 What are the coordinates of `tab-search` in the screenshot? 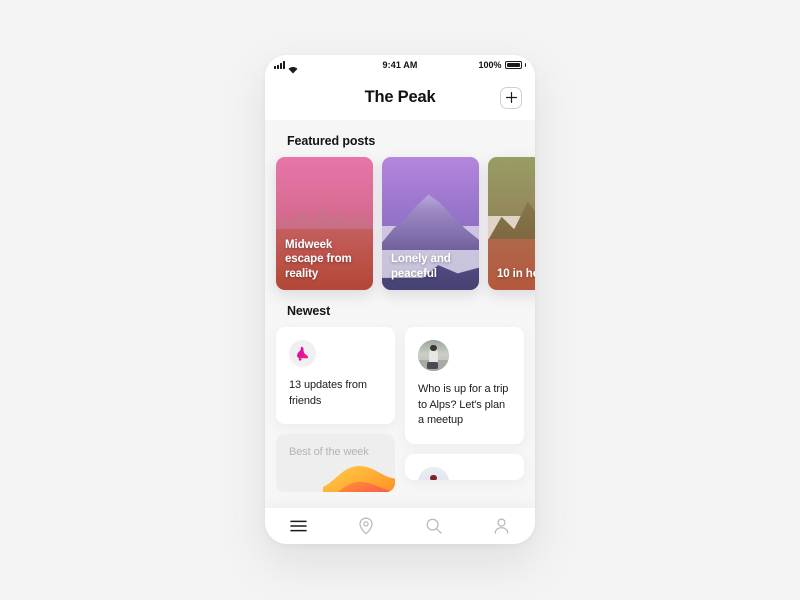 It's located at (434, 526).